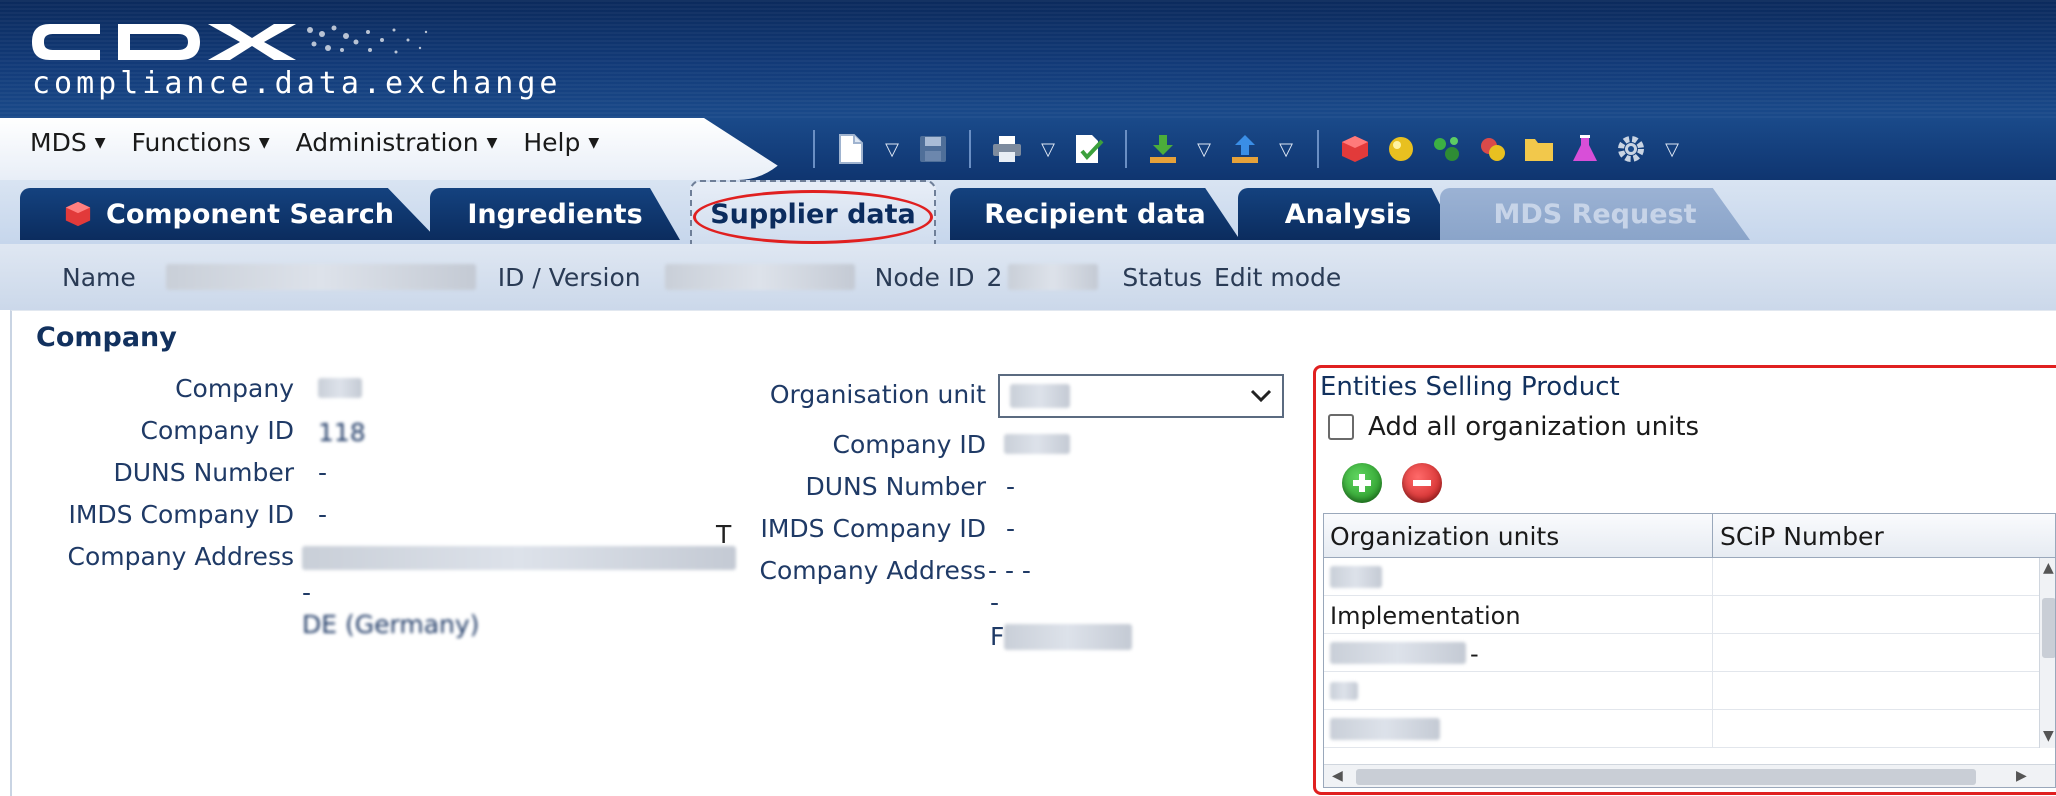 This screenshot has height=796, width=2056. Describe the element at coordinates (1348, 214) in the screenshot. I see `tab-analysis: Analysis` at that location.